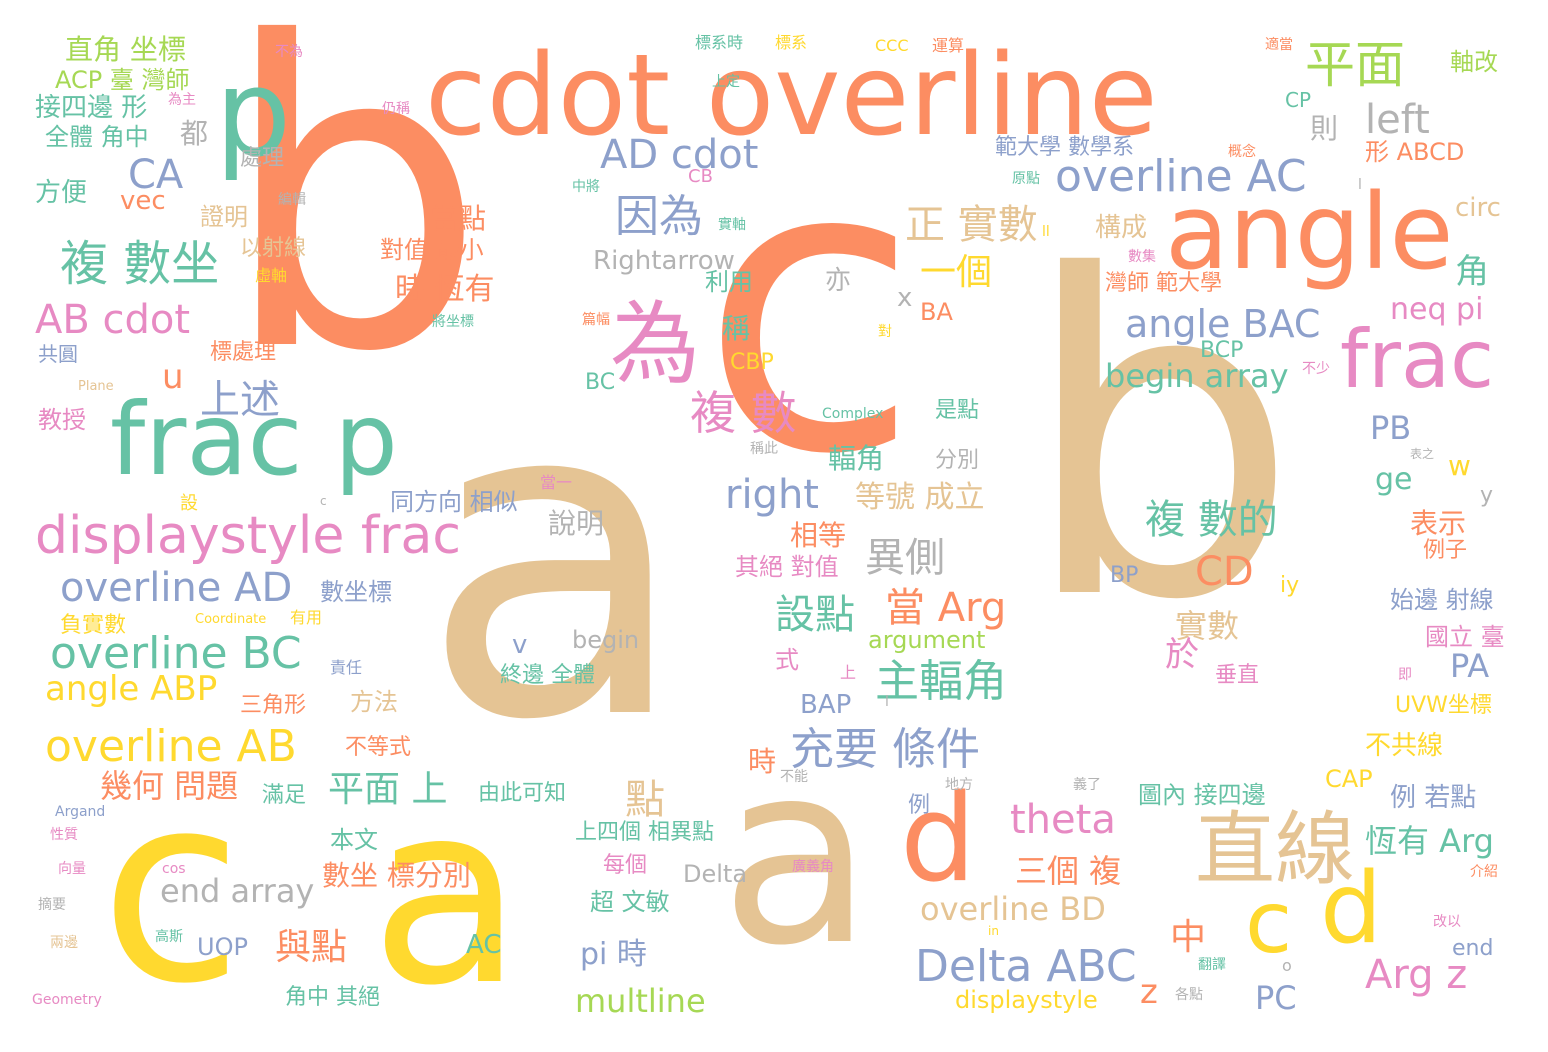 Image resolution: width=1548 pixels, height=1052 pixels. I want to click on cloud-word: circ, so click(1478, 208).